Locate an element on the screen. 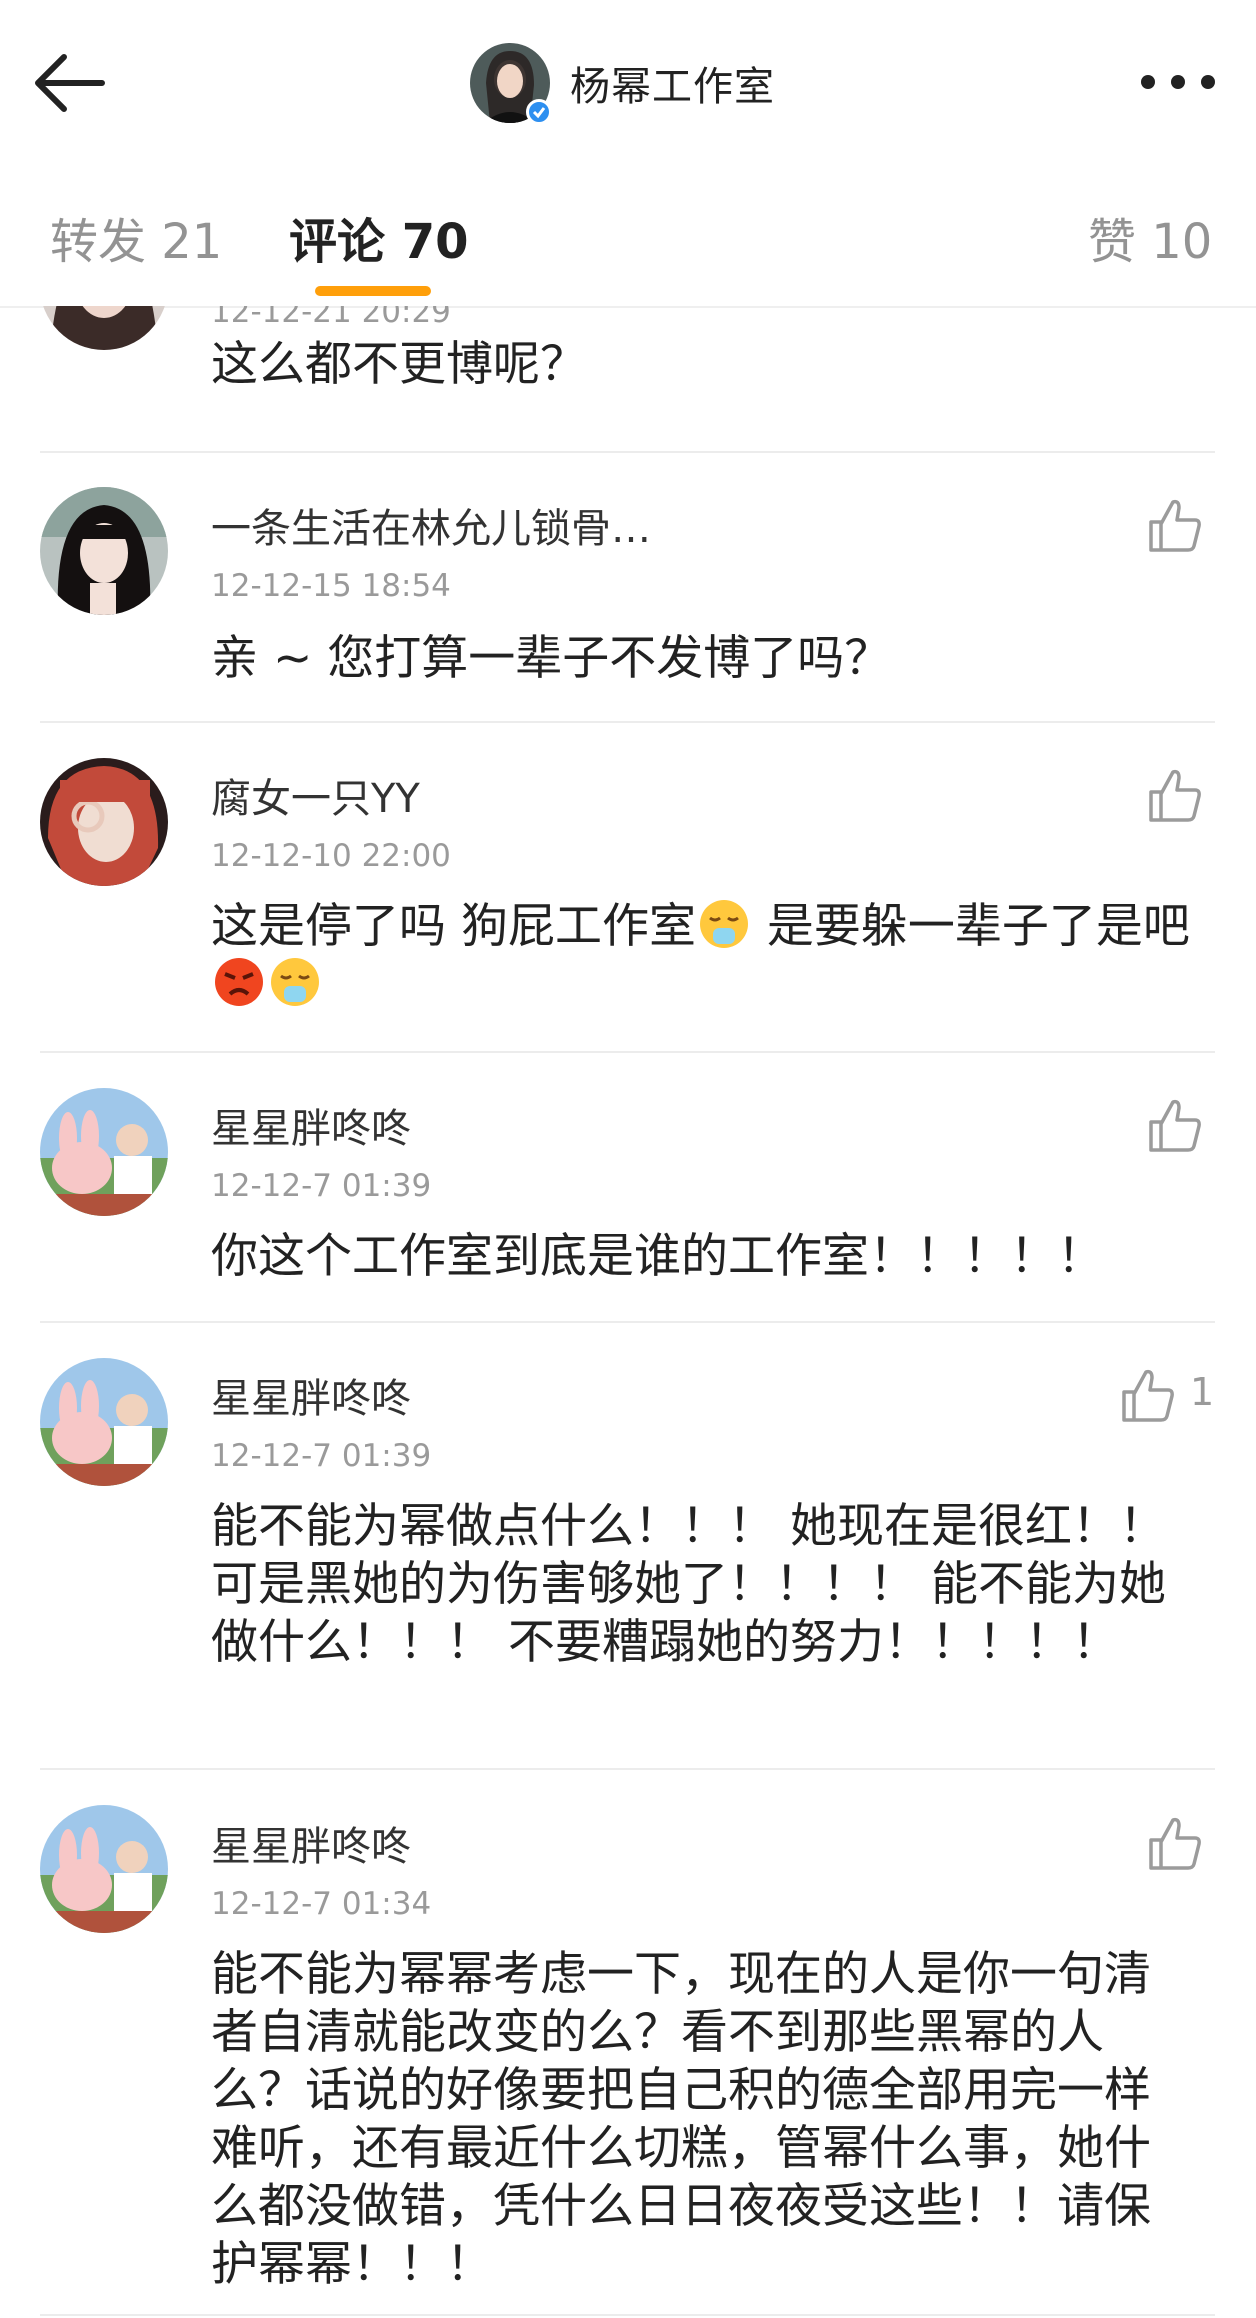  top-bar: 杨幂工作室 is located at coordinates (628, 80).